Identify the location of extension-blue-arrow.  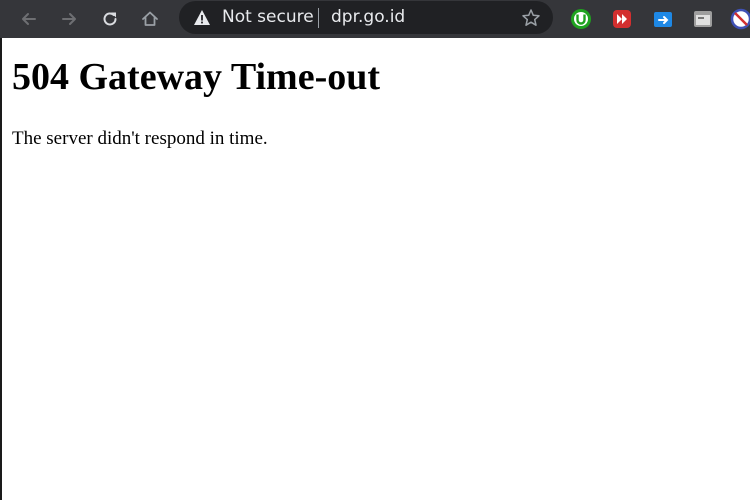
(663, 19).